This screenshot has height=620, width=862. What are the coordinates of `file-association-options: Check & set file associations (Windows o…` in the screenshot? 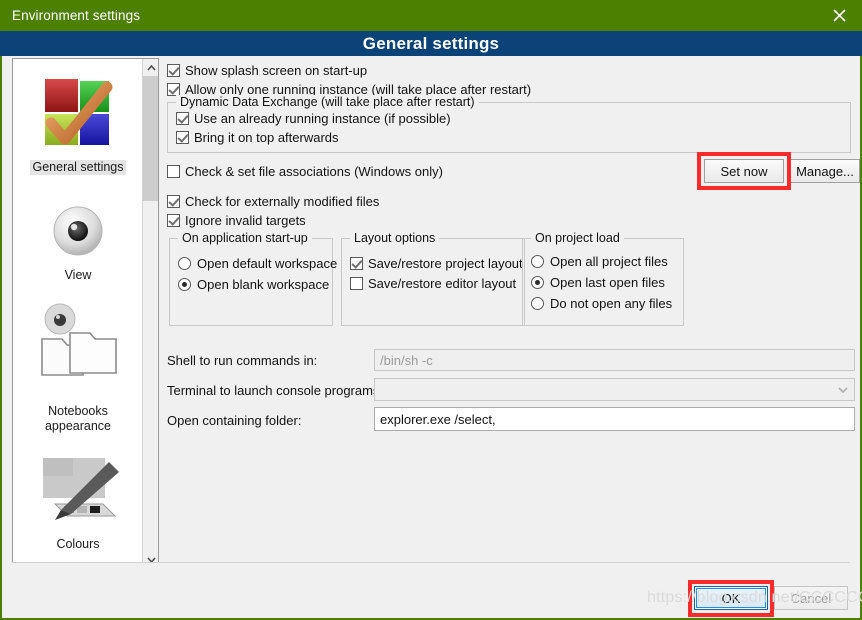 It's located at (305, 196).